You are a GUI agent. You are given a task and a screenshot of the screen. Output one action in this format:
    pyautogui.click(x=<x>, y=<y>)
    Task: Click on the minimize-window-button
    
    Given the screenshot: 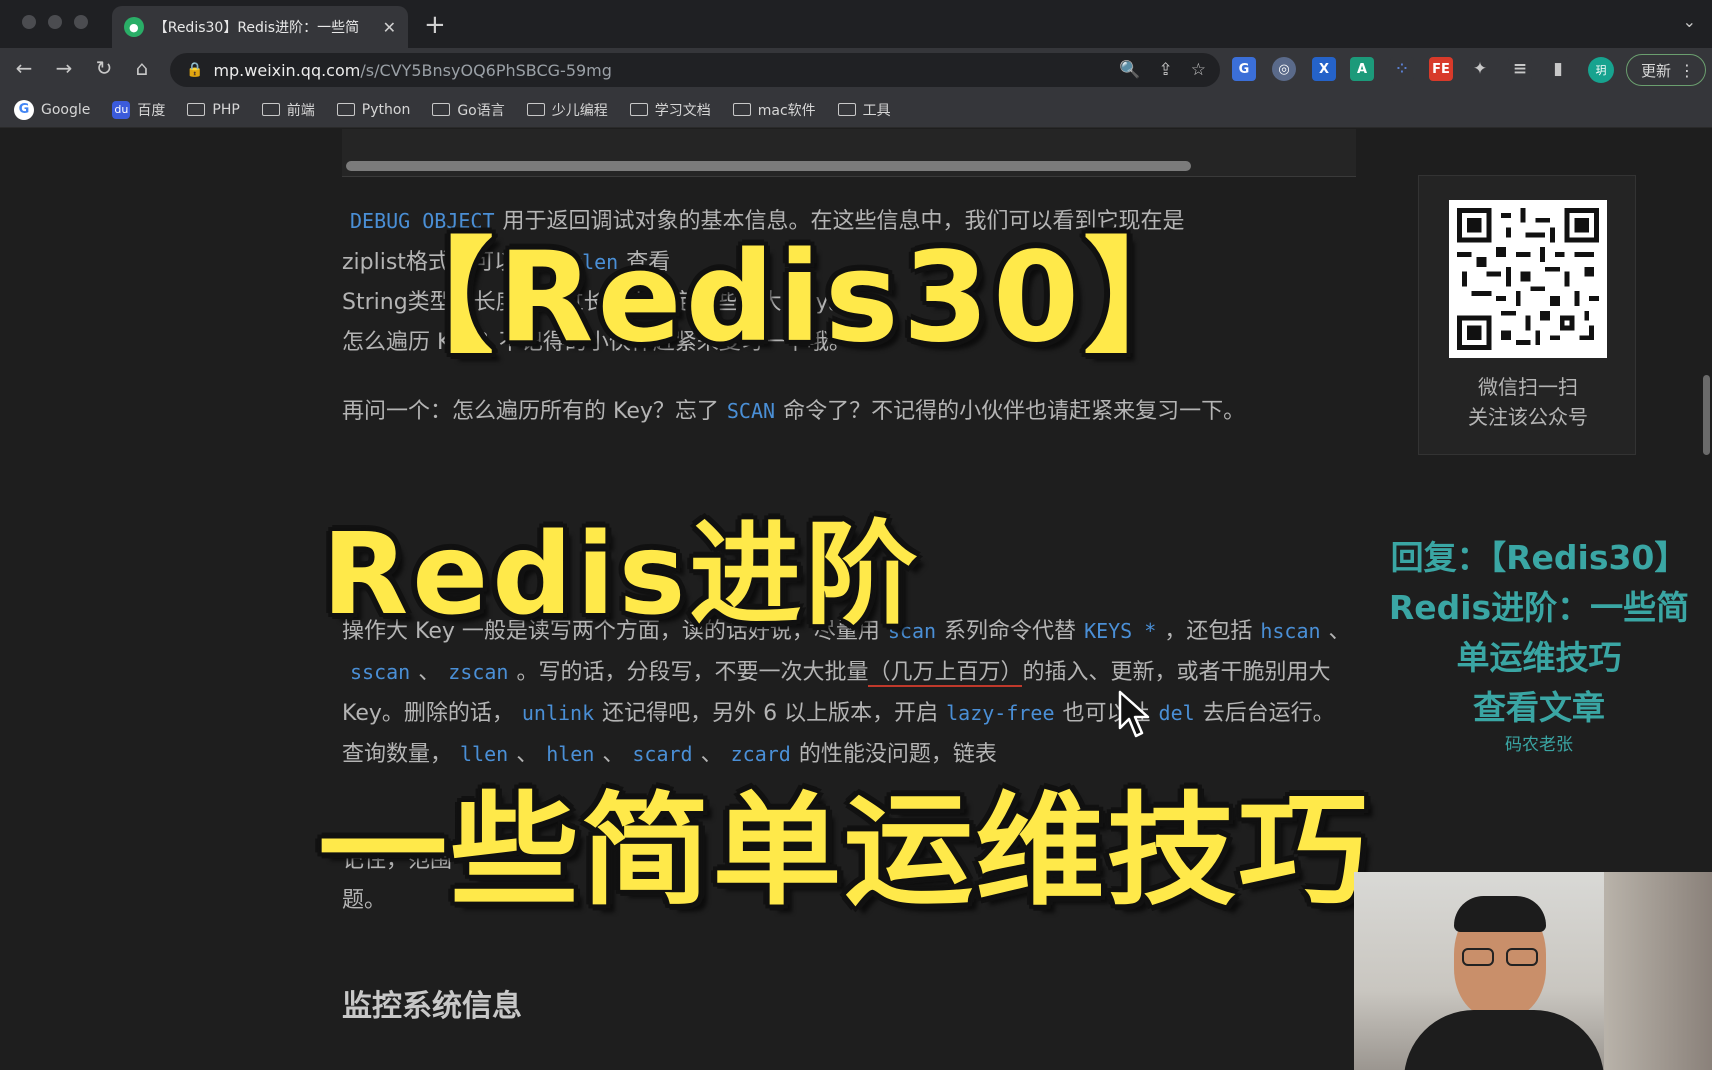 What is the action you would take?
    pyautogui.click(x=55, y=22)
    